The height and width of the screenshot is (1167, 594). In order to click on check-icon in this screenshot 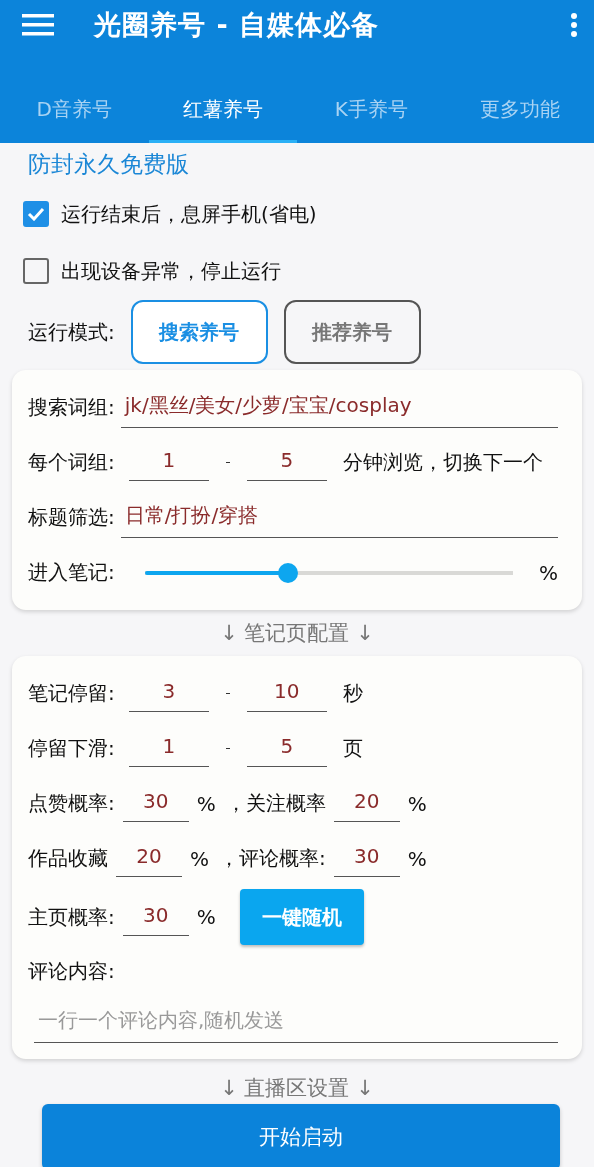, I will do `click(36, 214)`.